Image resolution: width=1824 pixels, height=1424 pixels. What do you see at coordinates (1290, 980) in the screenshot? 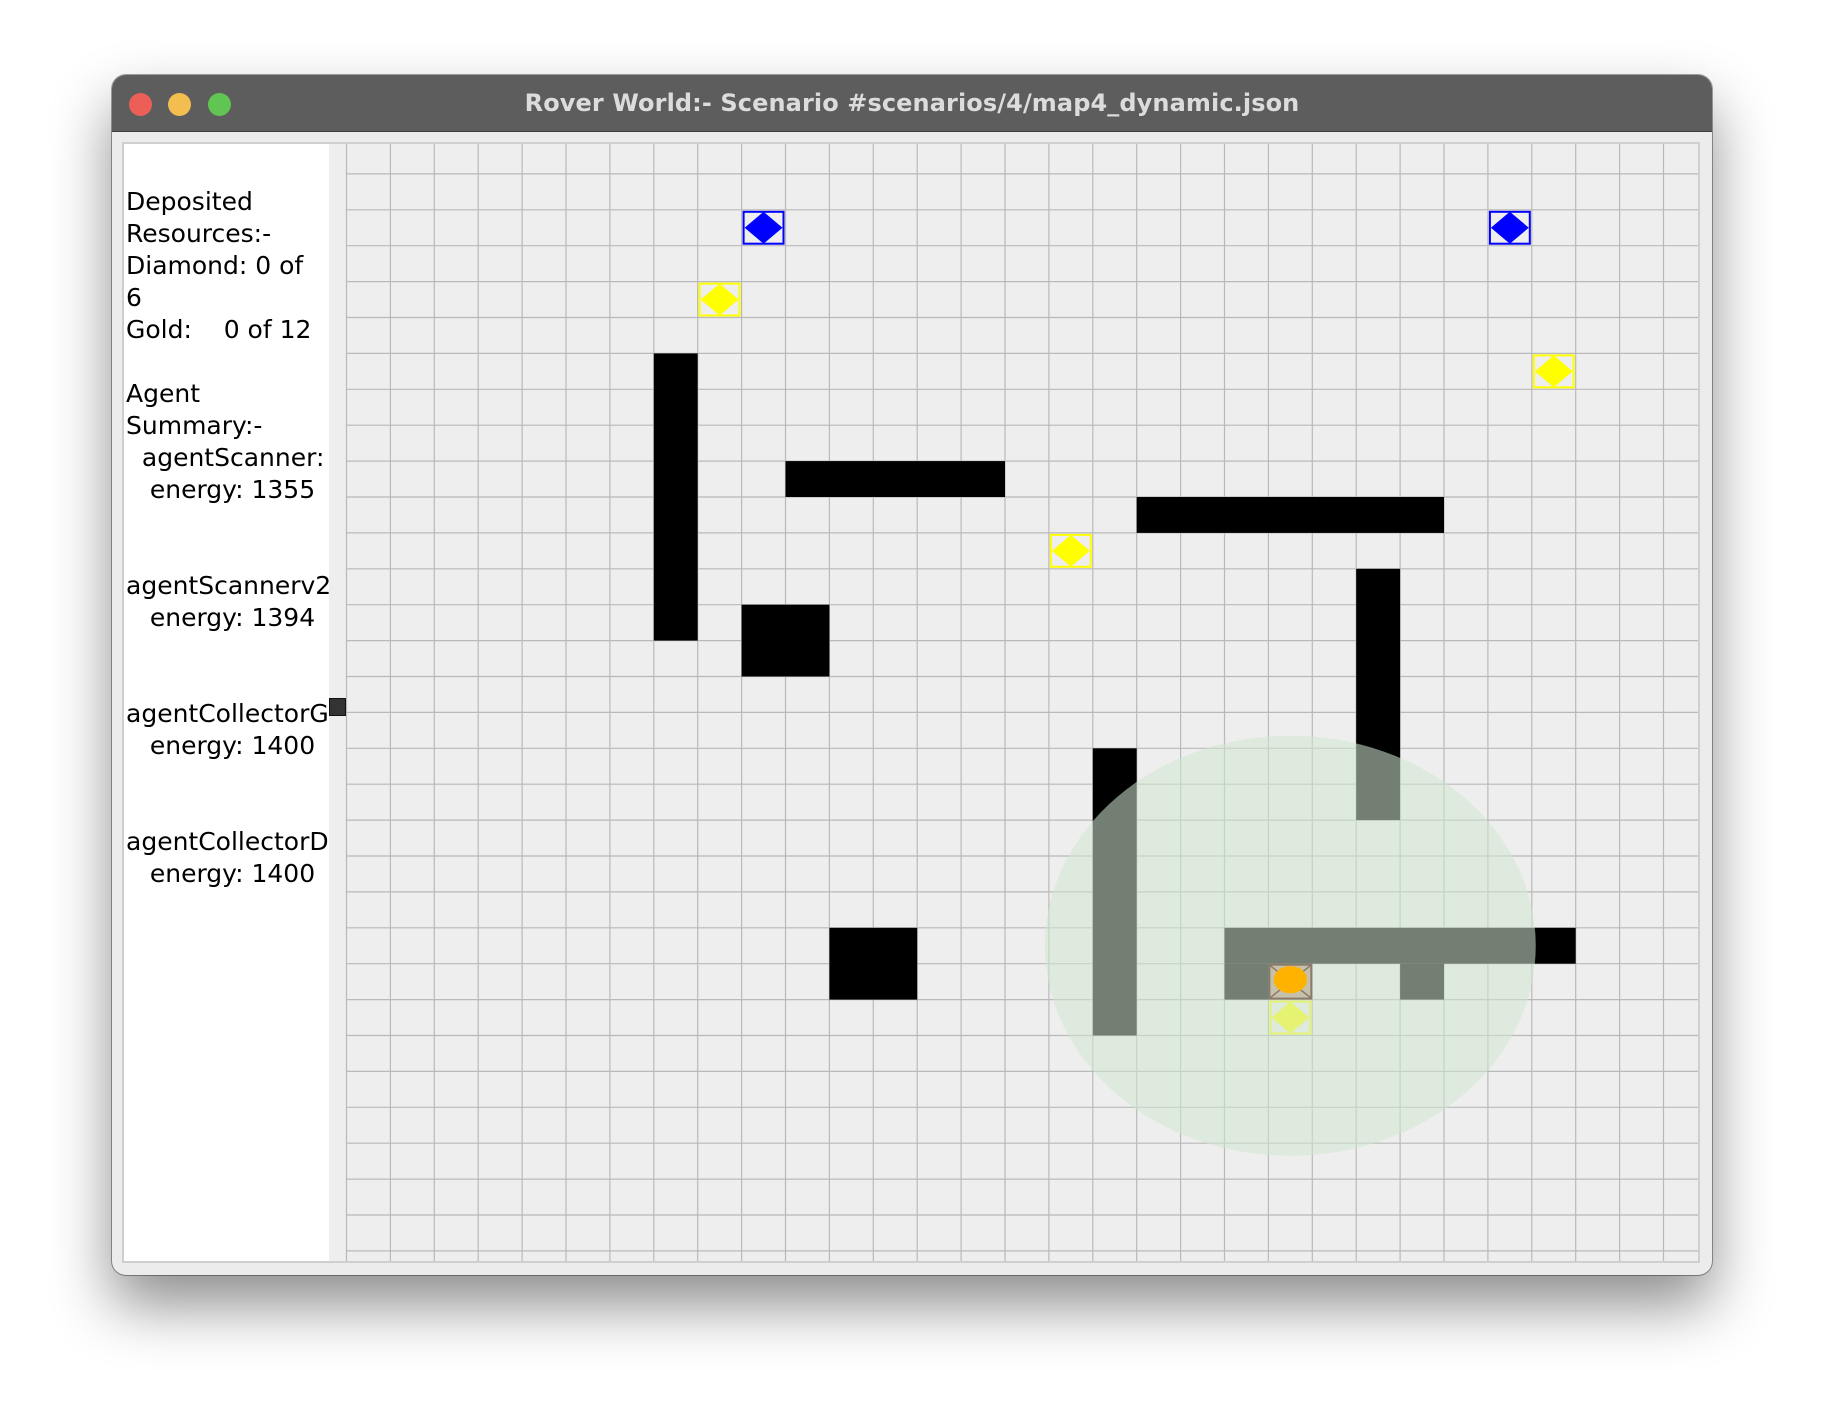
I see `rover-agent-icon` at bounding box center [1290, 980].